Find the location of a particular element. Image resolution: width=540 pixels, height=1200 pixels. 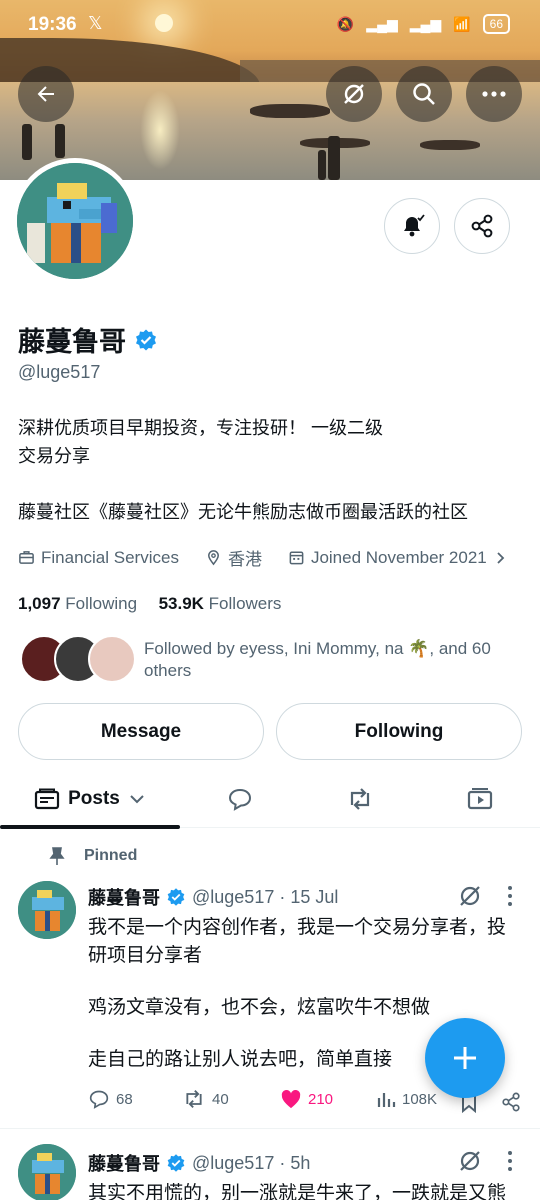

post-line: 我不是一个内容创作者，我是一个交易分享者，投 is located at coordinates (297, 927).